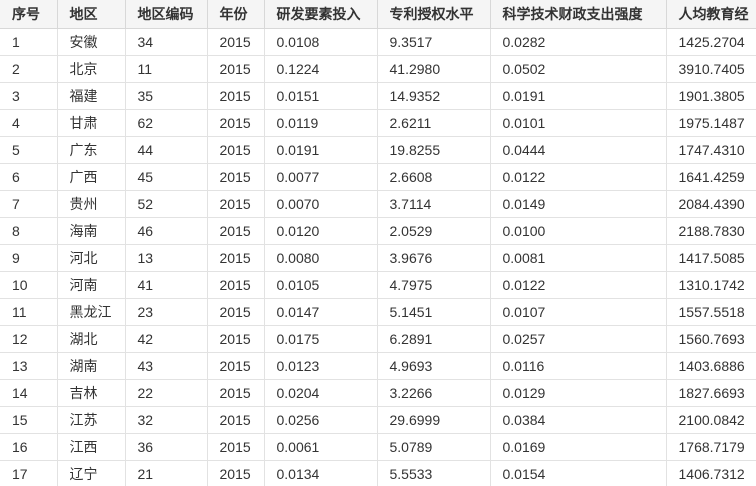 The image size is (756, 486). Describe the element at coordinates (166, 312) in the screenshot. I see `cell-region-code: 23` at that location.